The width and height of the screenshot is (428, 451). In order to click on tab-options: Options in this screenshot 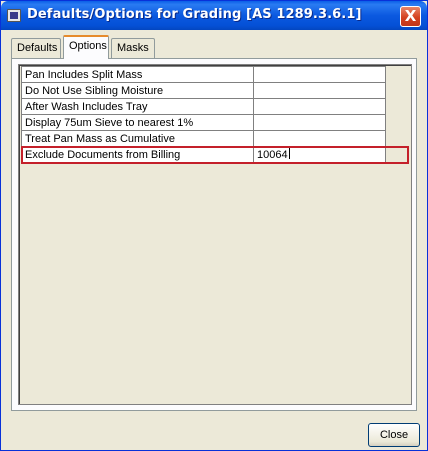, I will do `click(86, 47)`.